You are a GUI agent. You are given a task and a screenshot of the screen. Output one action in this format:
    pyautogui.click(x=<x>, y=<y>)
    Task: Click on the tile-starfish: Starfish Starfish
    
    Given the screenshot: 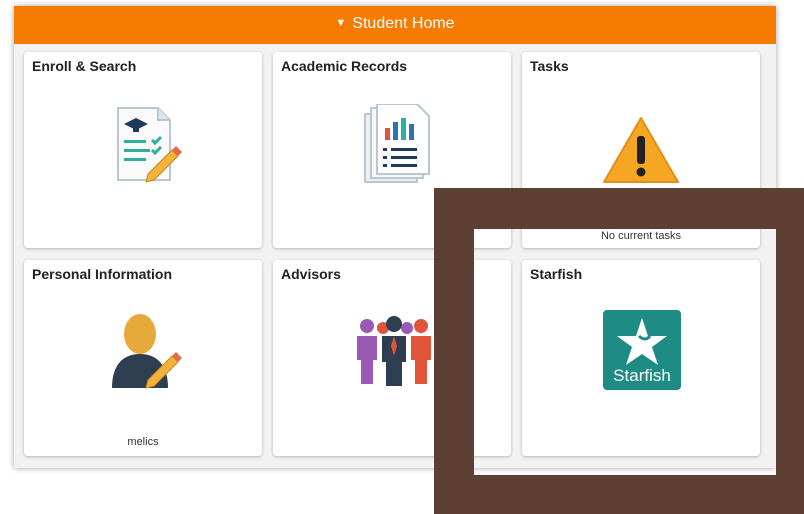 What is the action you would take?
    pyautogui.click(x=641, y=358)
    